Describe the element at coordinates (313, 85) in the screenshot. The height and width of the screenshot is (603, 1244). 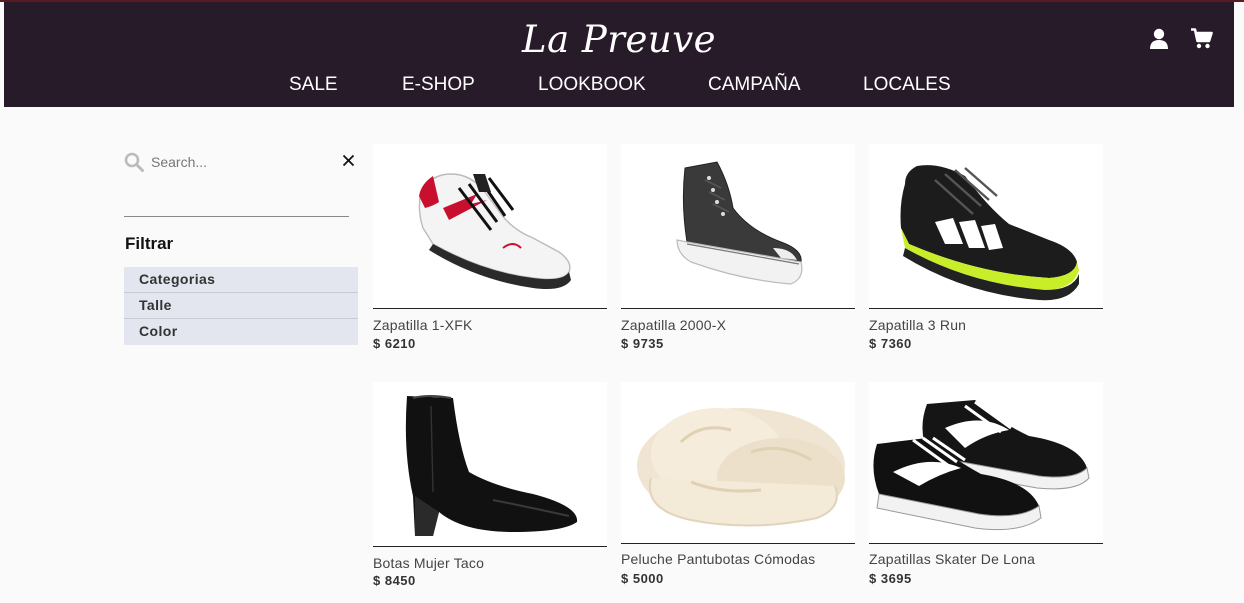
I see `nav-item-sale: SALE` at that location.